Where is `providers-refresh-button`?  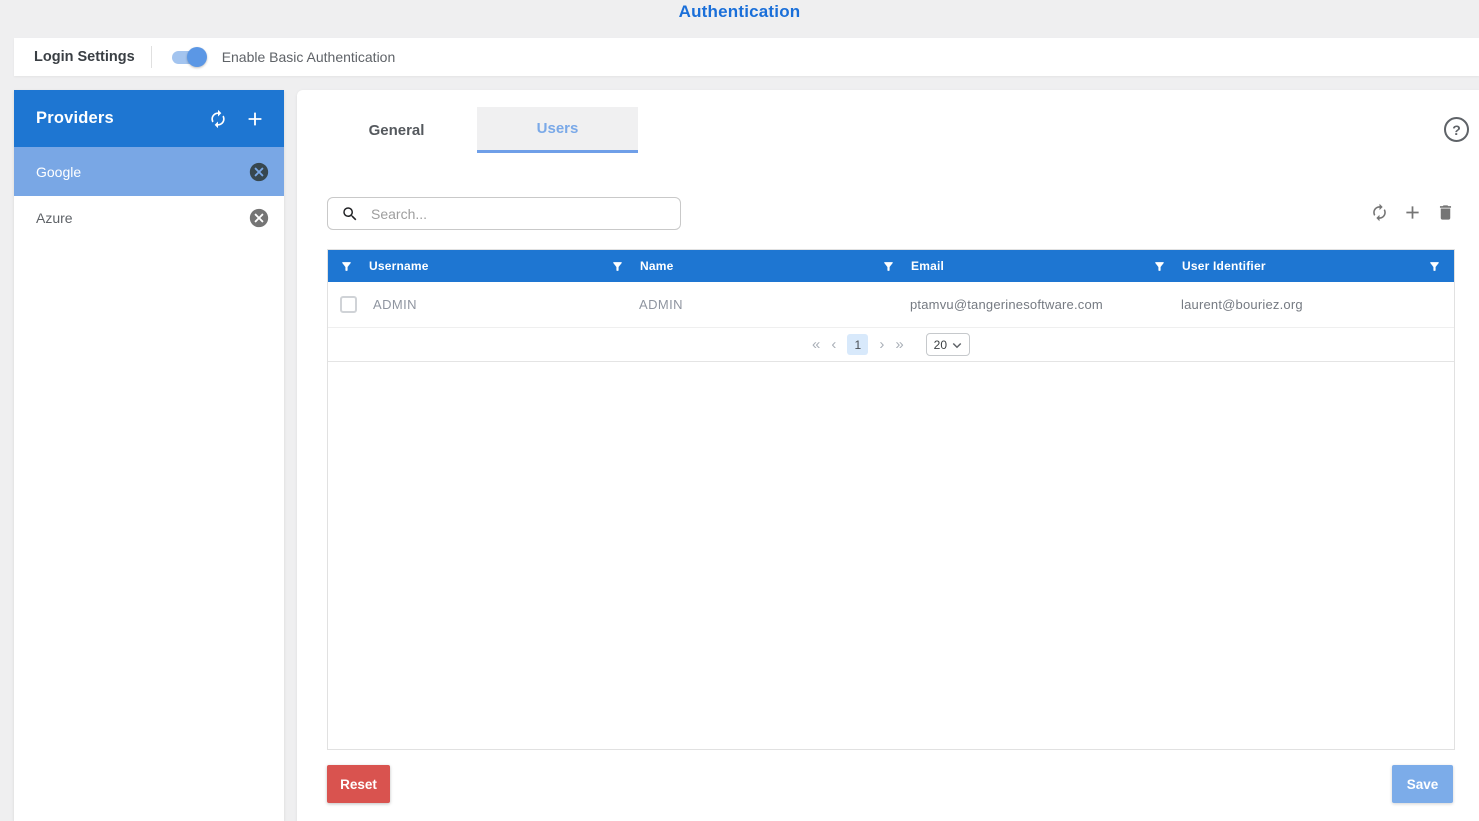 providers-refresh-button is located at coordinates (218, 119).